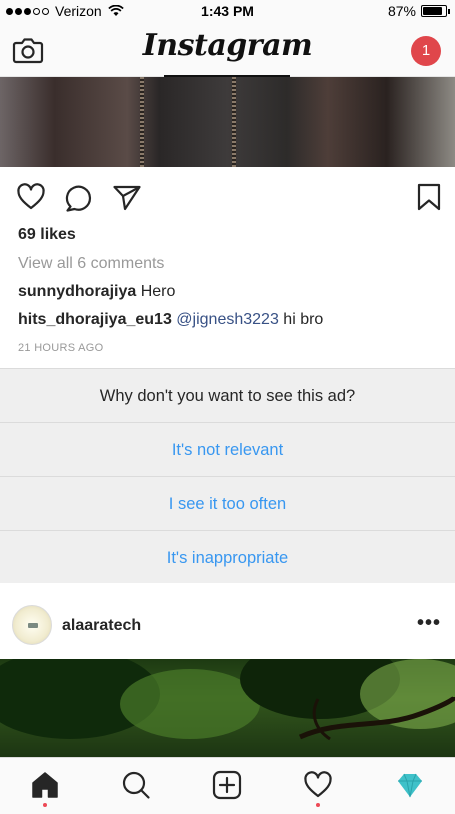 The height and width of the screenshot is (814, 455). I want to click on bookmark-icon, so click(429, 197).